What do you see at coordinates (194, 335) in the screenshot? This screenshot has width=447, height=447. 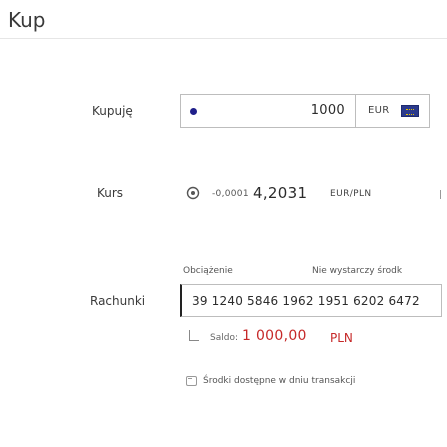 I see `balance-corner-icon` at bounding box center [194, 335].